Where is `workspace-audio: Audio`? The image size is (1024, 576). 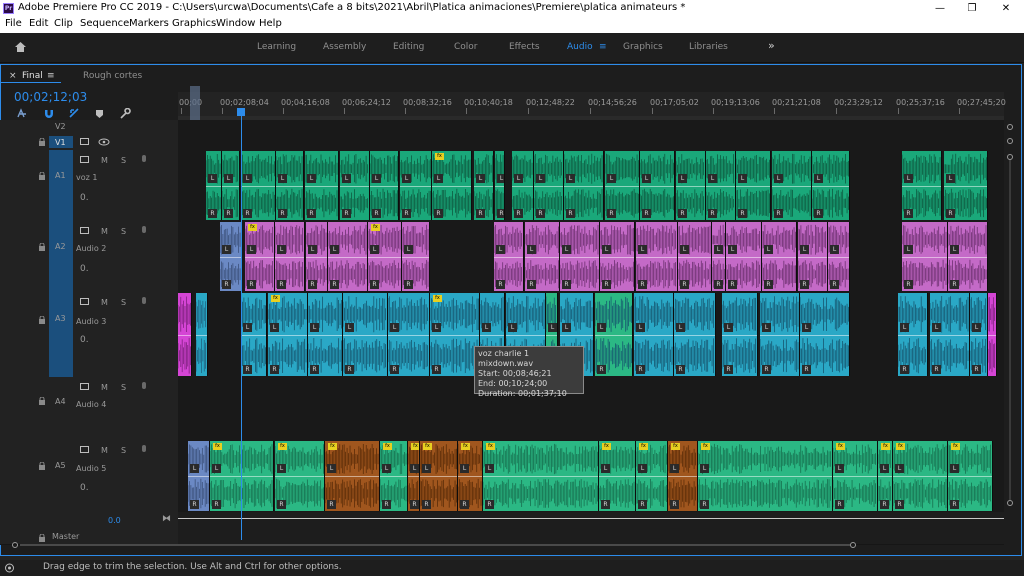 workspace-audio: Audio is located at coordinates (580, 47).